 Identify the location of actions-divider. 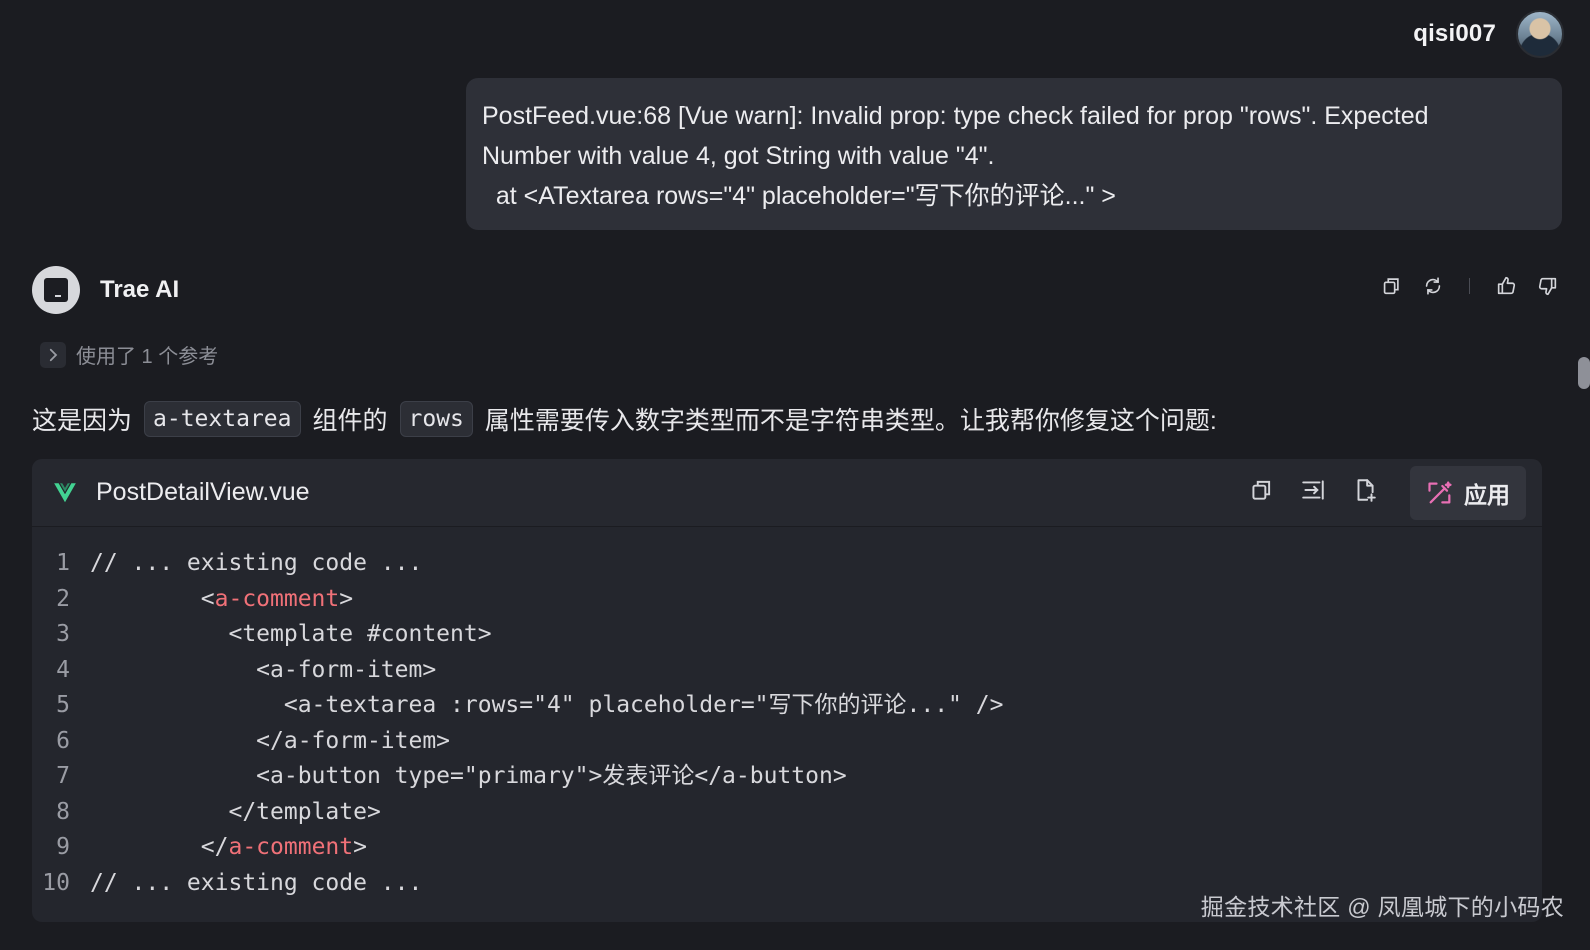
(1469, 286).